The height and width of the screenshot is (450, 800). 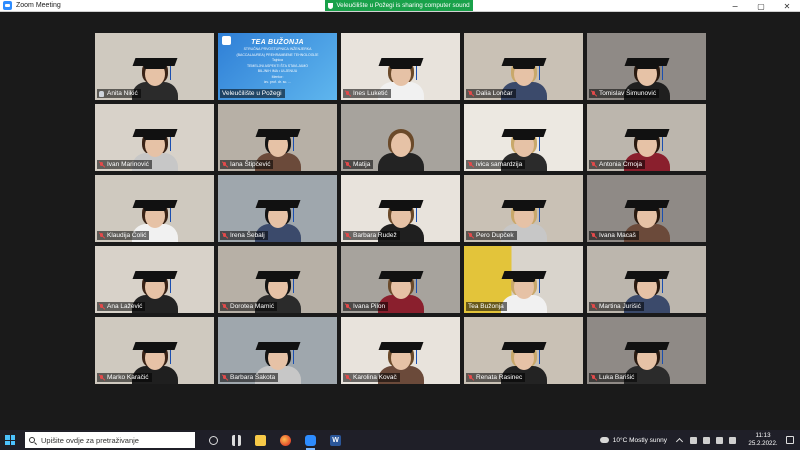 What do you see at coordinates (375, 377) in the screenshot?
I see `participant-name: Karolina Kovač` at bounding box center [375, 377].